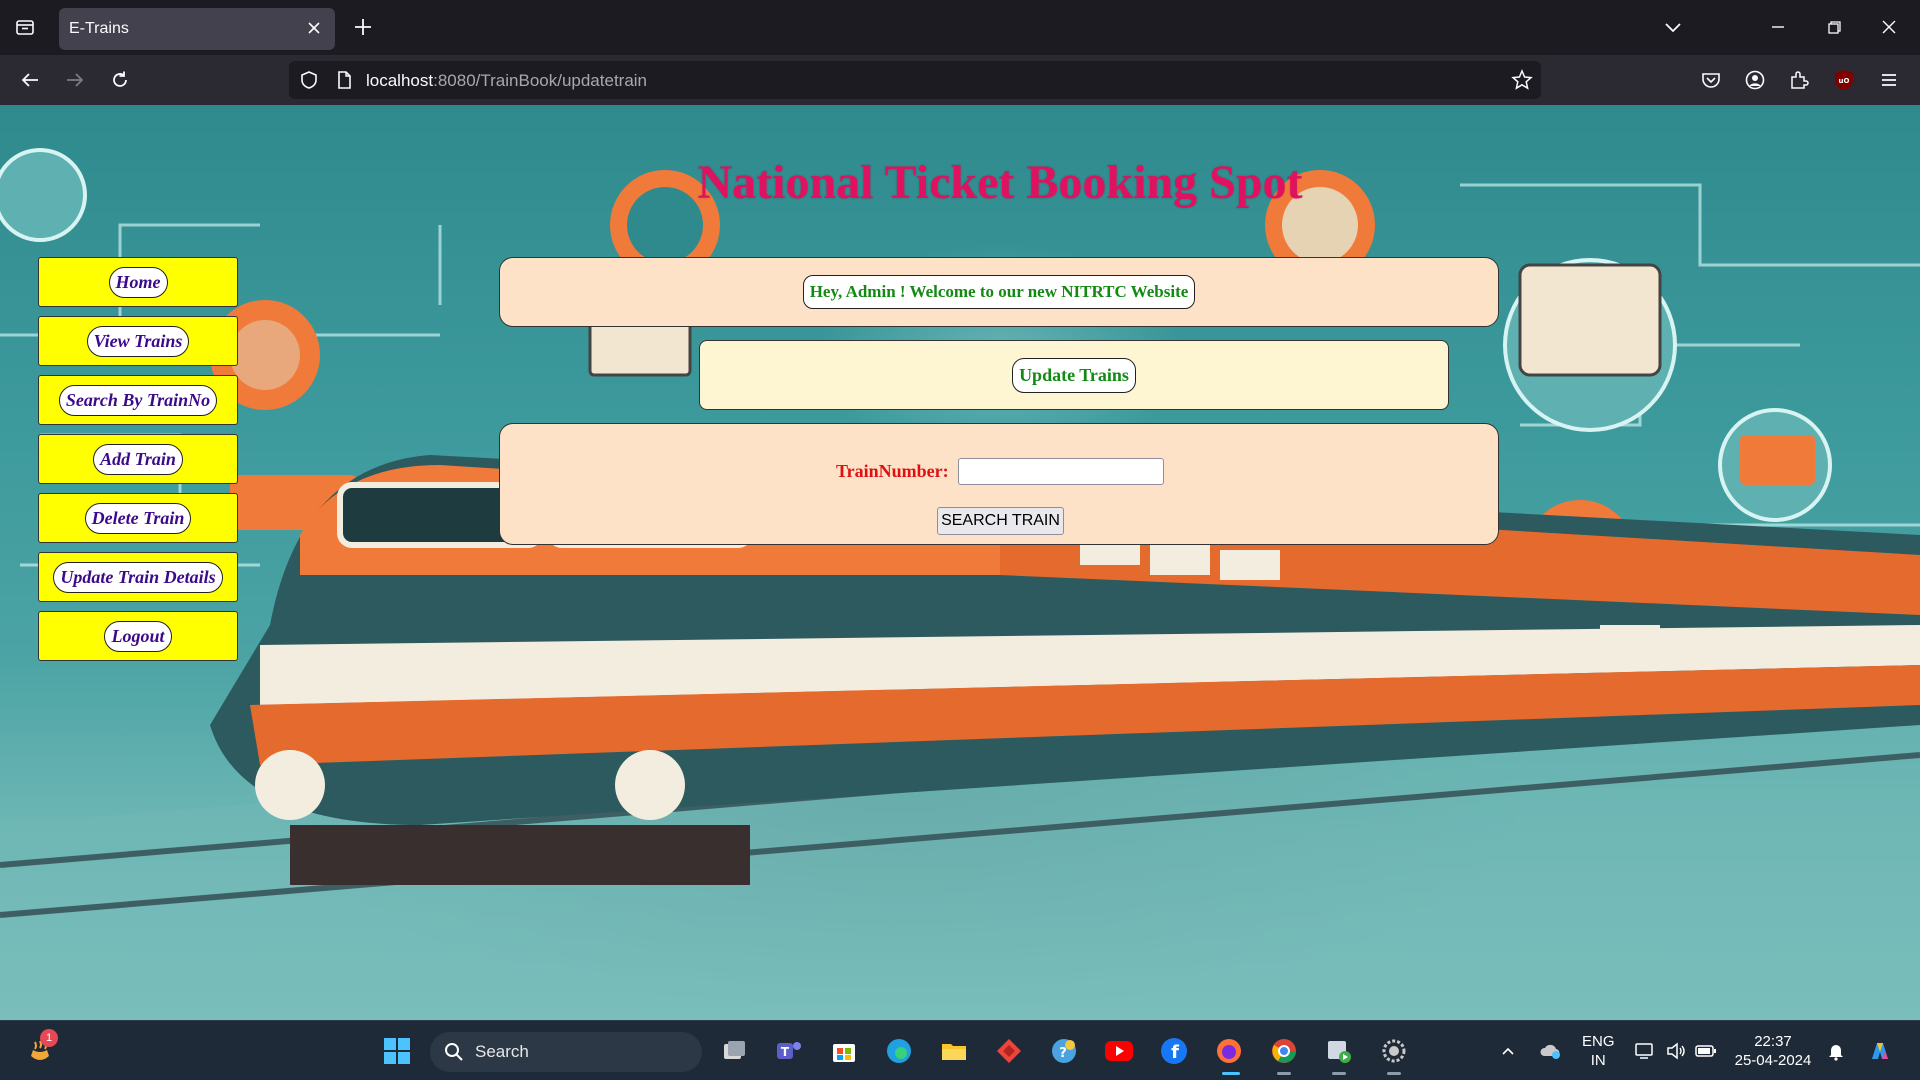  What do you see at coordinates (844, 1051) in the screenshot?
I see `store-icon` at bounding box center [844, 1051].